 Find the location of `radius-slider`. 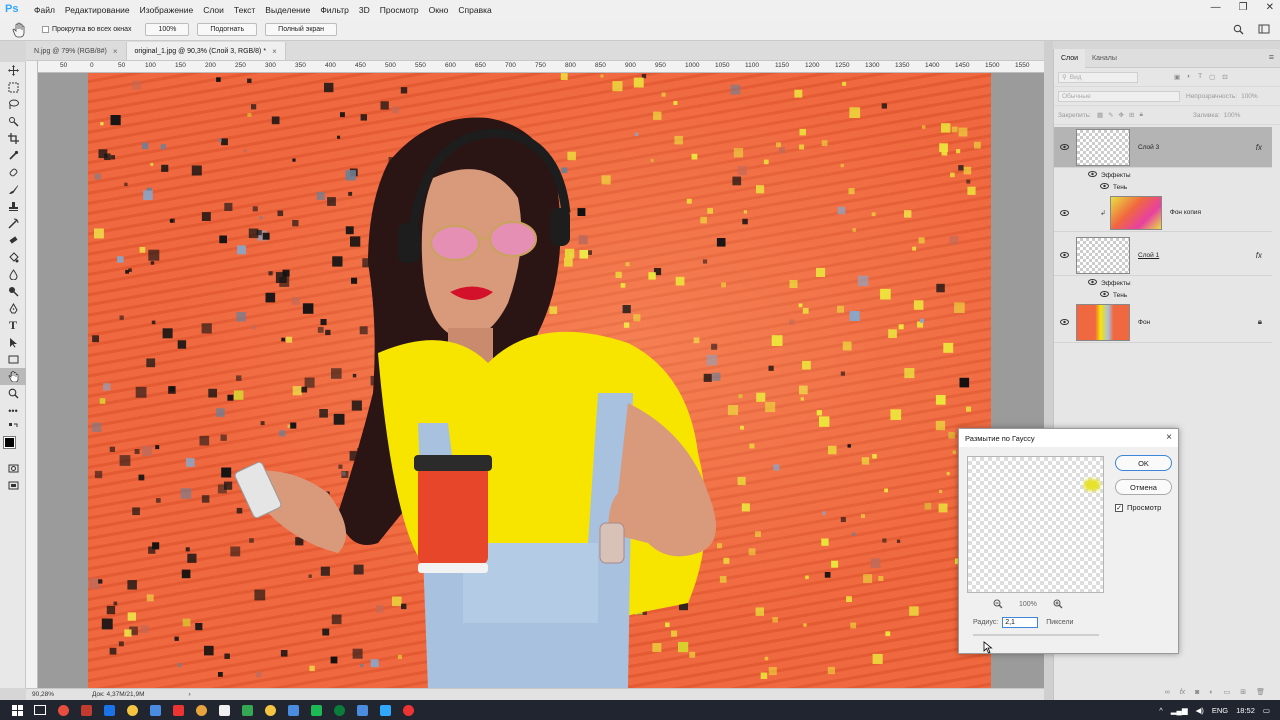

radius-slider is located at coordinates (1036, 635).